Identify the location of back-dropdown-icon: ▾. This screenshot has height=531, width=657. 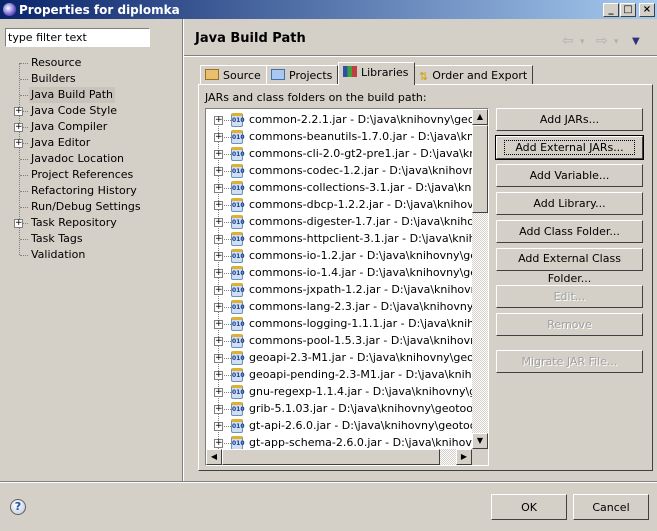
(582, 42).